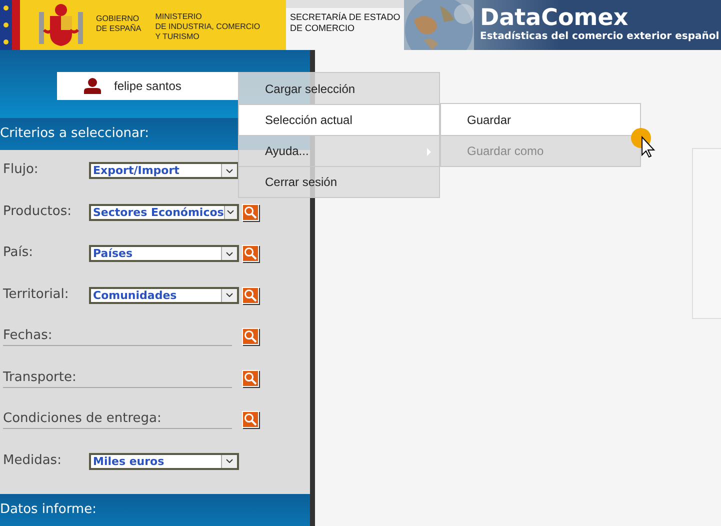 The width and height of the screenshot is (721, 526). Describe the element at coordinates (339, 119) in the screenshot. I see `menu-item: Selección actual` at that location.